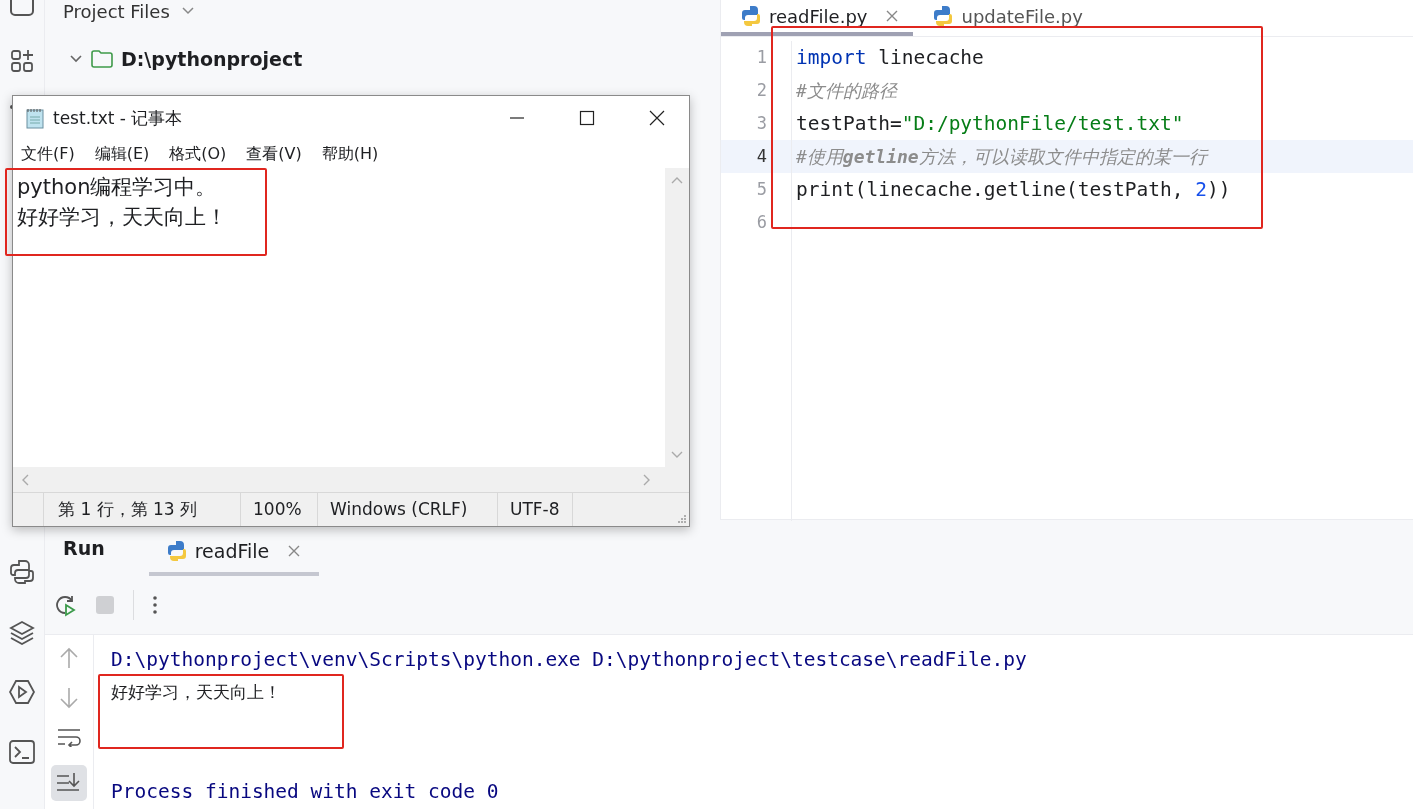  What do you see at coordinates (118, 118) in the screenshot?
I see `window-title: test.txt - 记事本` at bounding box center [118, 118].